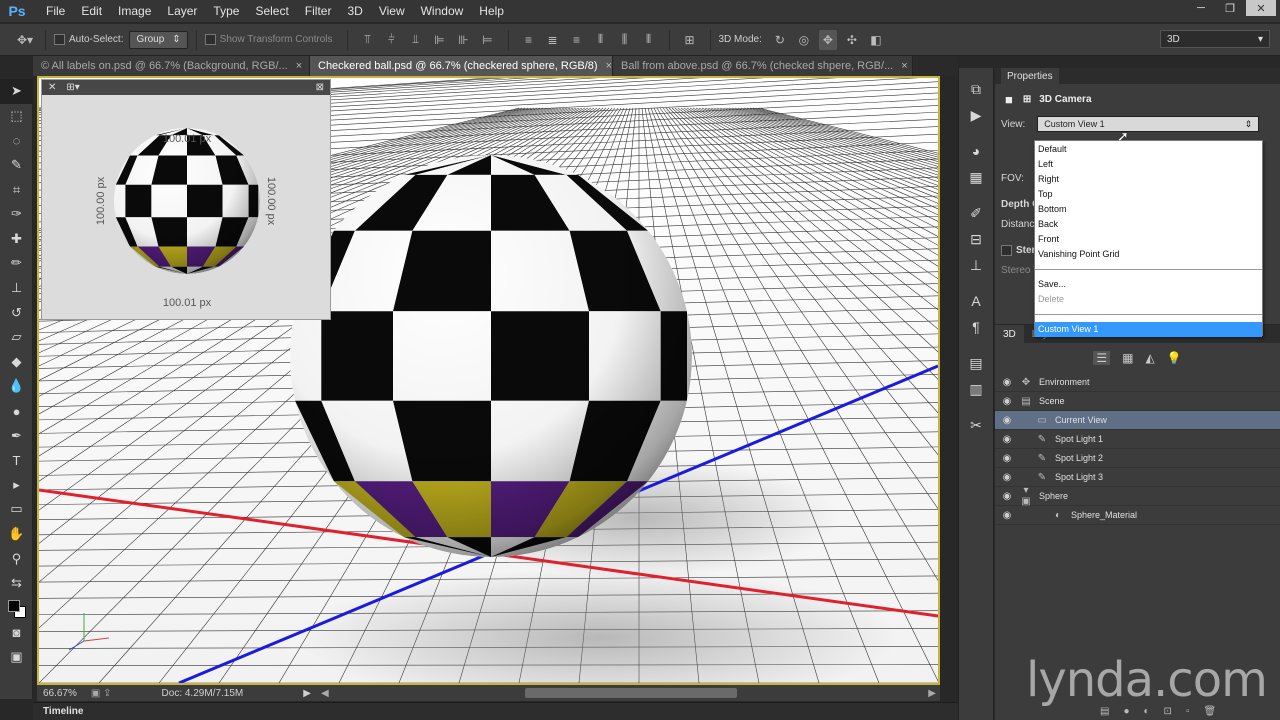  I want to click on menu-image: Image, so click(134, 11).